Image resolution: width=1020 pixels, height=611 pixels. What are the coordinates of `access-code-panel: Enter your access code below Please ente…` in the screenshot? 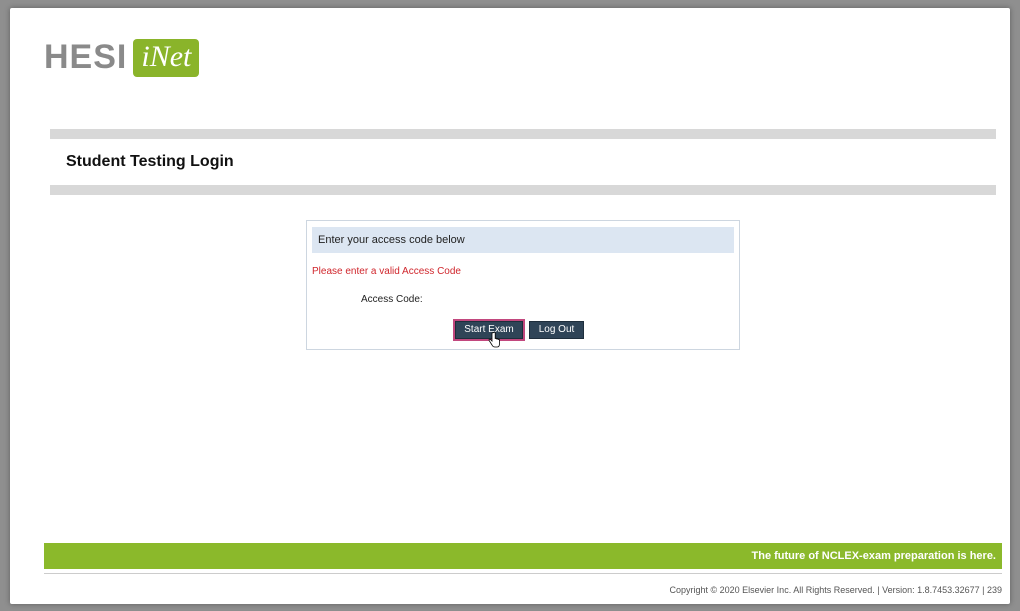 It's located at (523, 285).